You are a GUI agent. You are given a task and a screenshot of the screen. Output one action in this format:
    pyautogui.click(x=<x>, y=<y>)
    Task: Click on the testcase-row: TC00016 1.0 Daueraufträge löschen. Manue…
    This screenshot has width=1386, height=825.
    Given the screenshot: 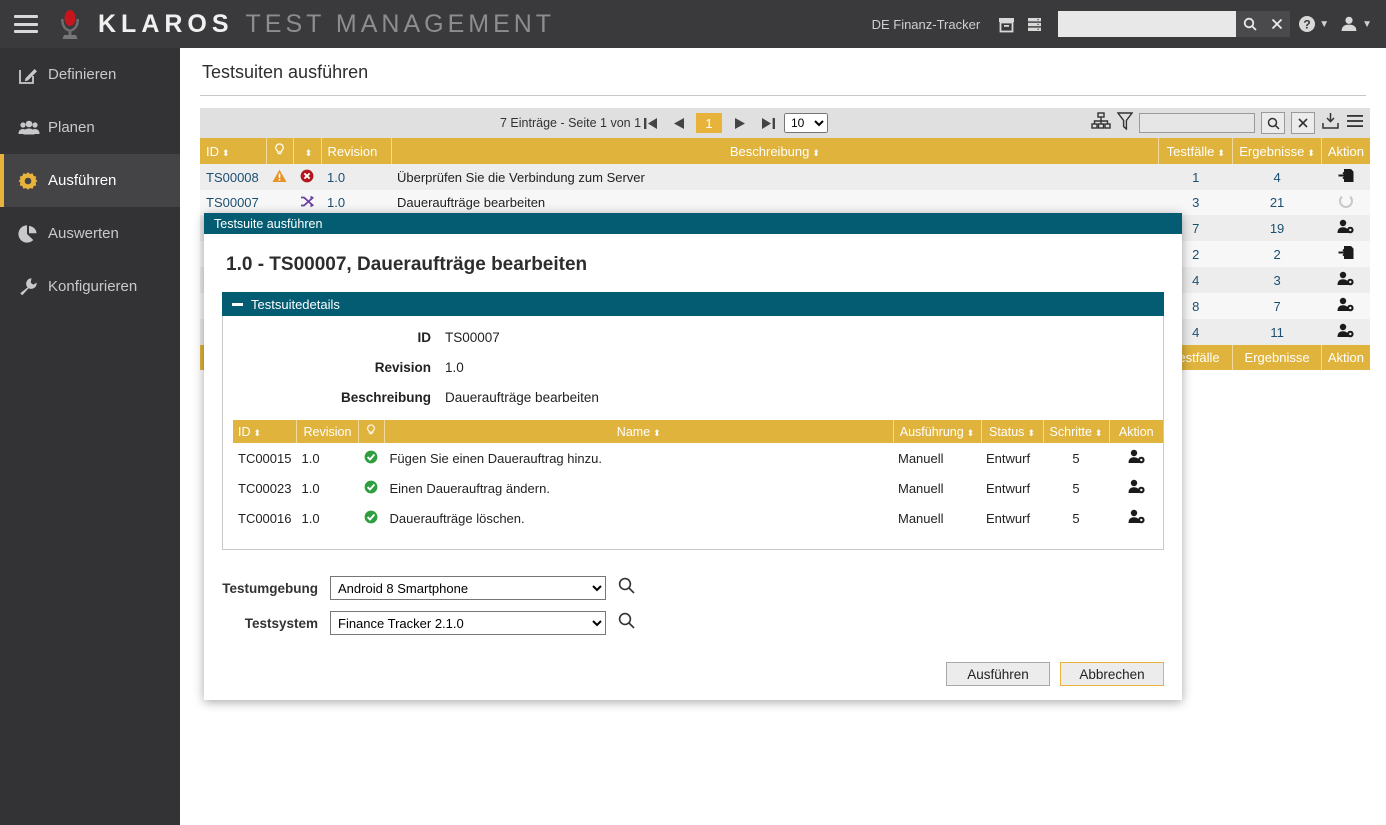 What is the action you would take?
    pyautogui.click(x=698, y=518)
    